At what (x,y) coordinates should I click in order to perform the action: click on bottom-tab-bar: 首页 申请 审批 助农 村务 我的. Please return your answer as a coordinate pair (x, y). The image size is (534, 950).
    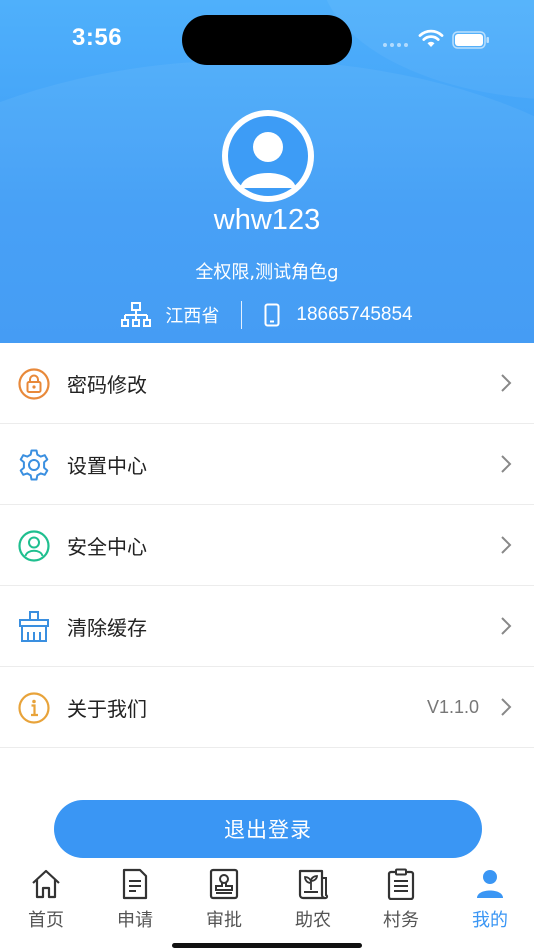
    Looking at the image, I should click on (267, 907).